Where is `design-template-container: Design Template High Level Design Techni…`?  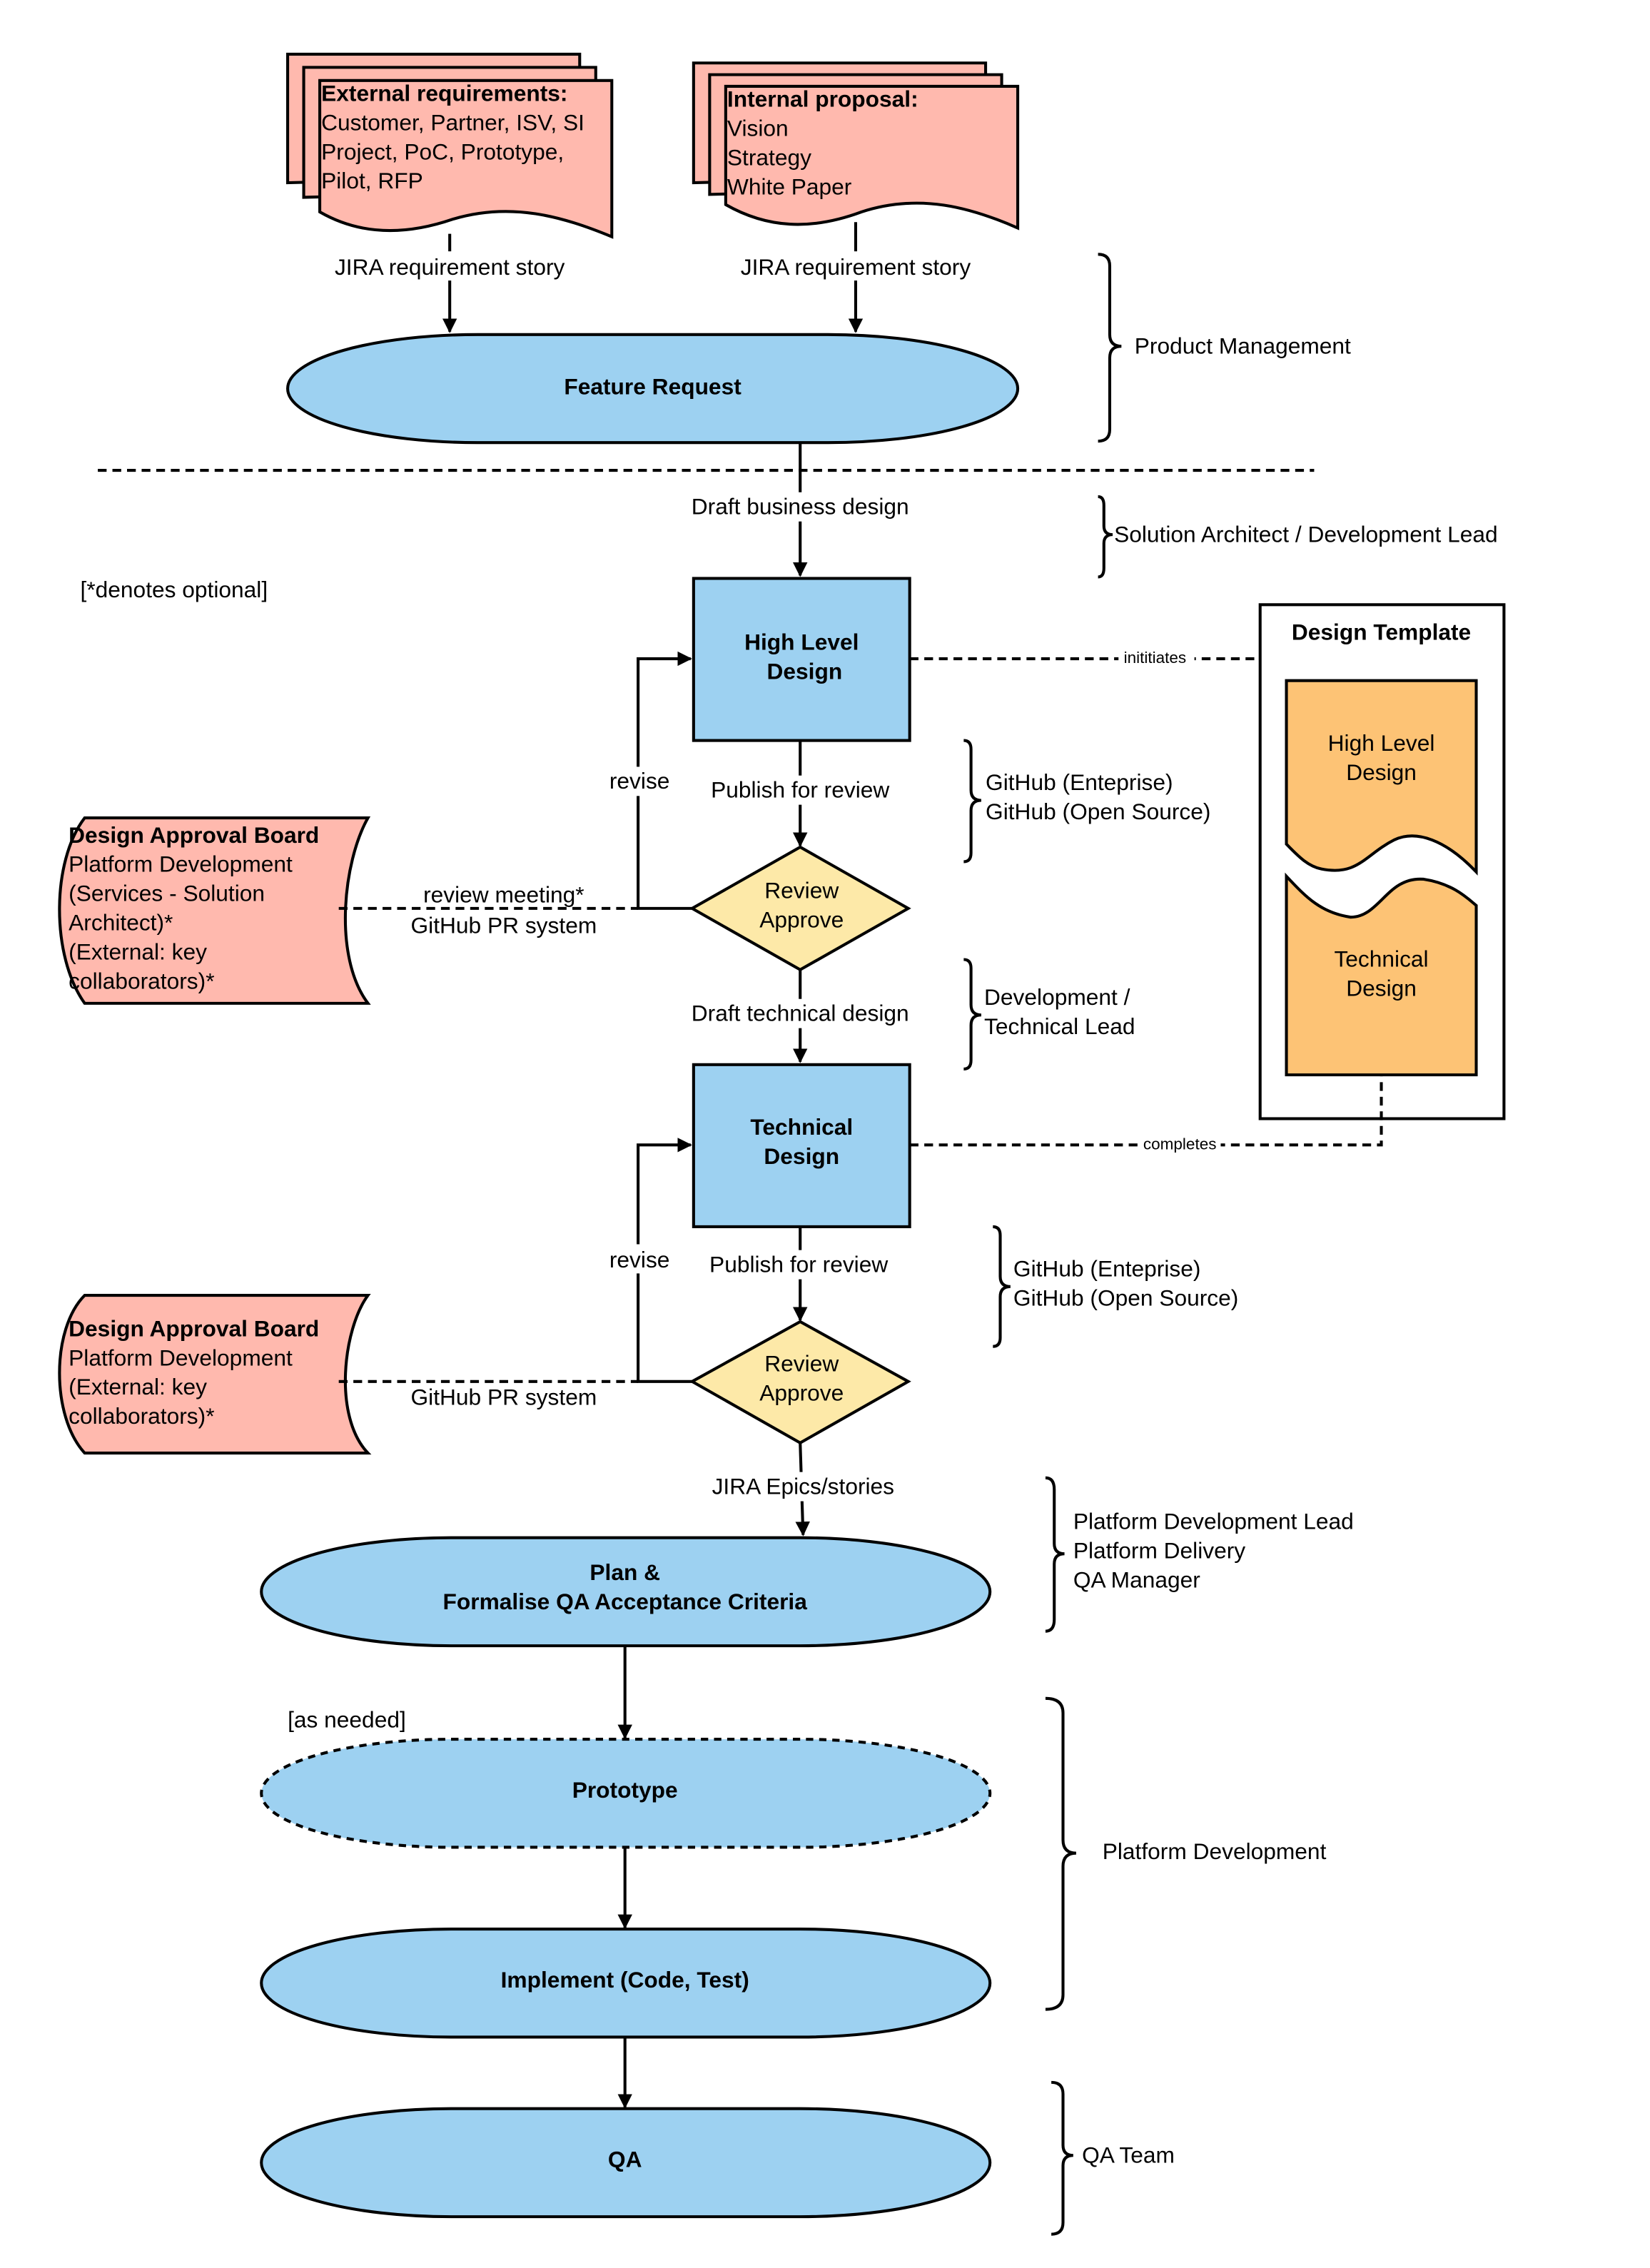 design-template-container: Design Template High Level Design Techni… is located at coordinates (1382, 861).